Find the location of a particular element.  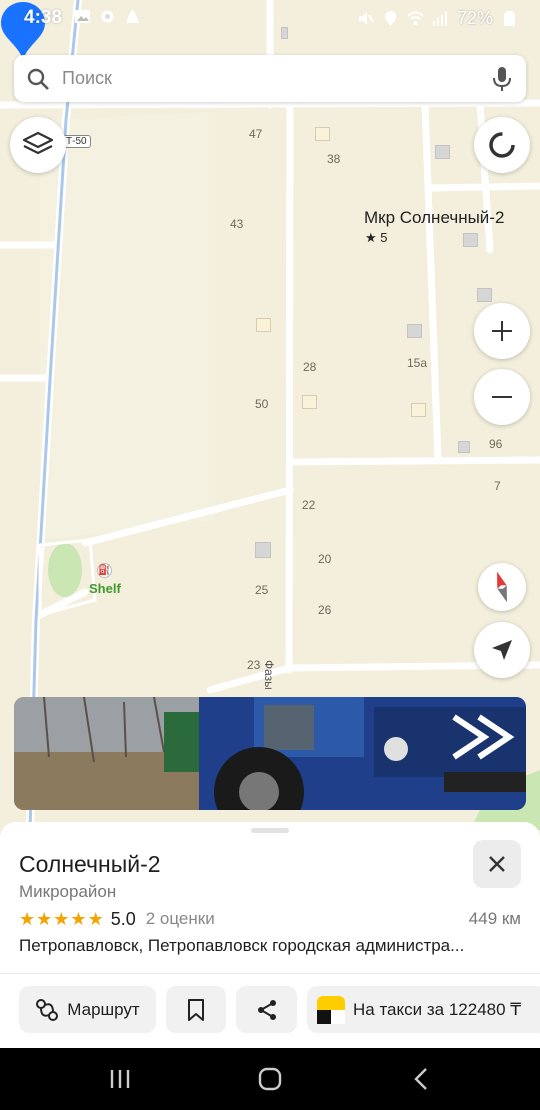

recents-icon is located at coordinates (120, 1079).